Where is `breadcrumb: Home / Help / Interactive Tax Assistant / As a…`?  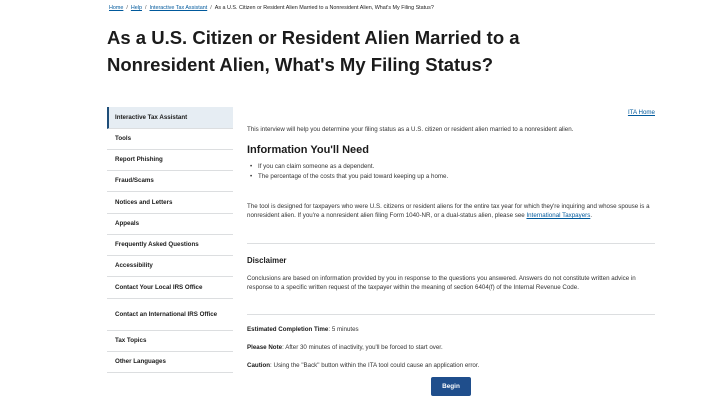 breadcrumb: Home / Help / Interactive Tax Assistant / As a… is located at coordinates (271, 8).